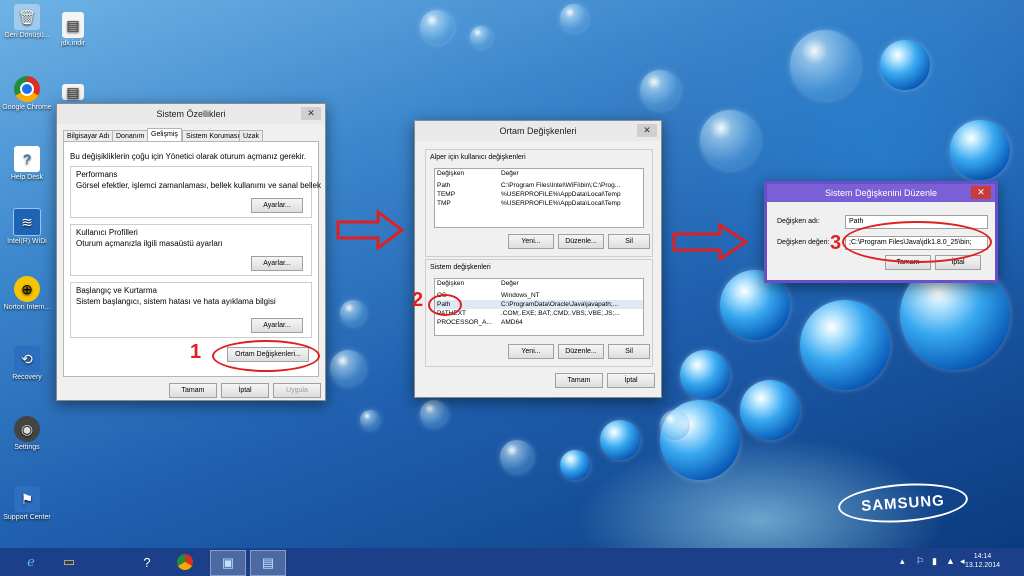 Image resolution: width=1024 pixels, height=576 pixels. I want to click on list-item: TEMP %USERPROFILE%\AppData\Local\Temp, so click(539, 194).